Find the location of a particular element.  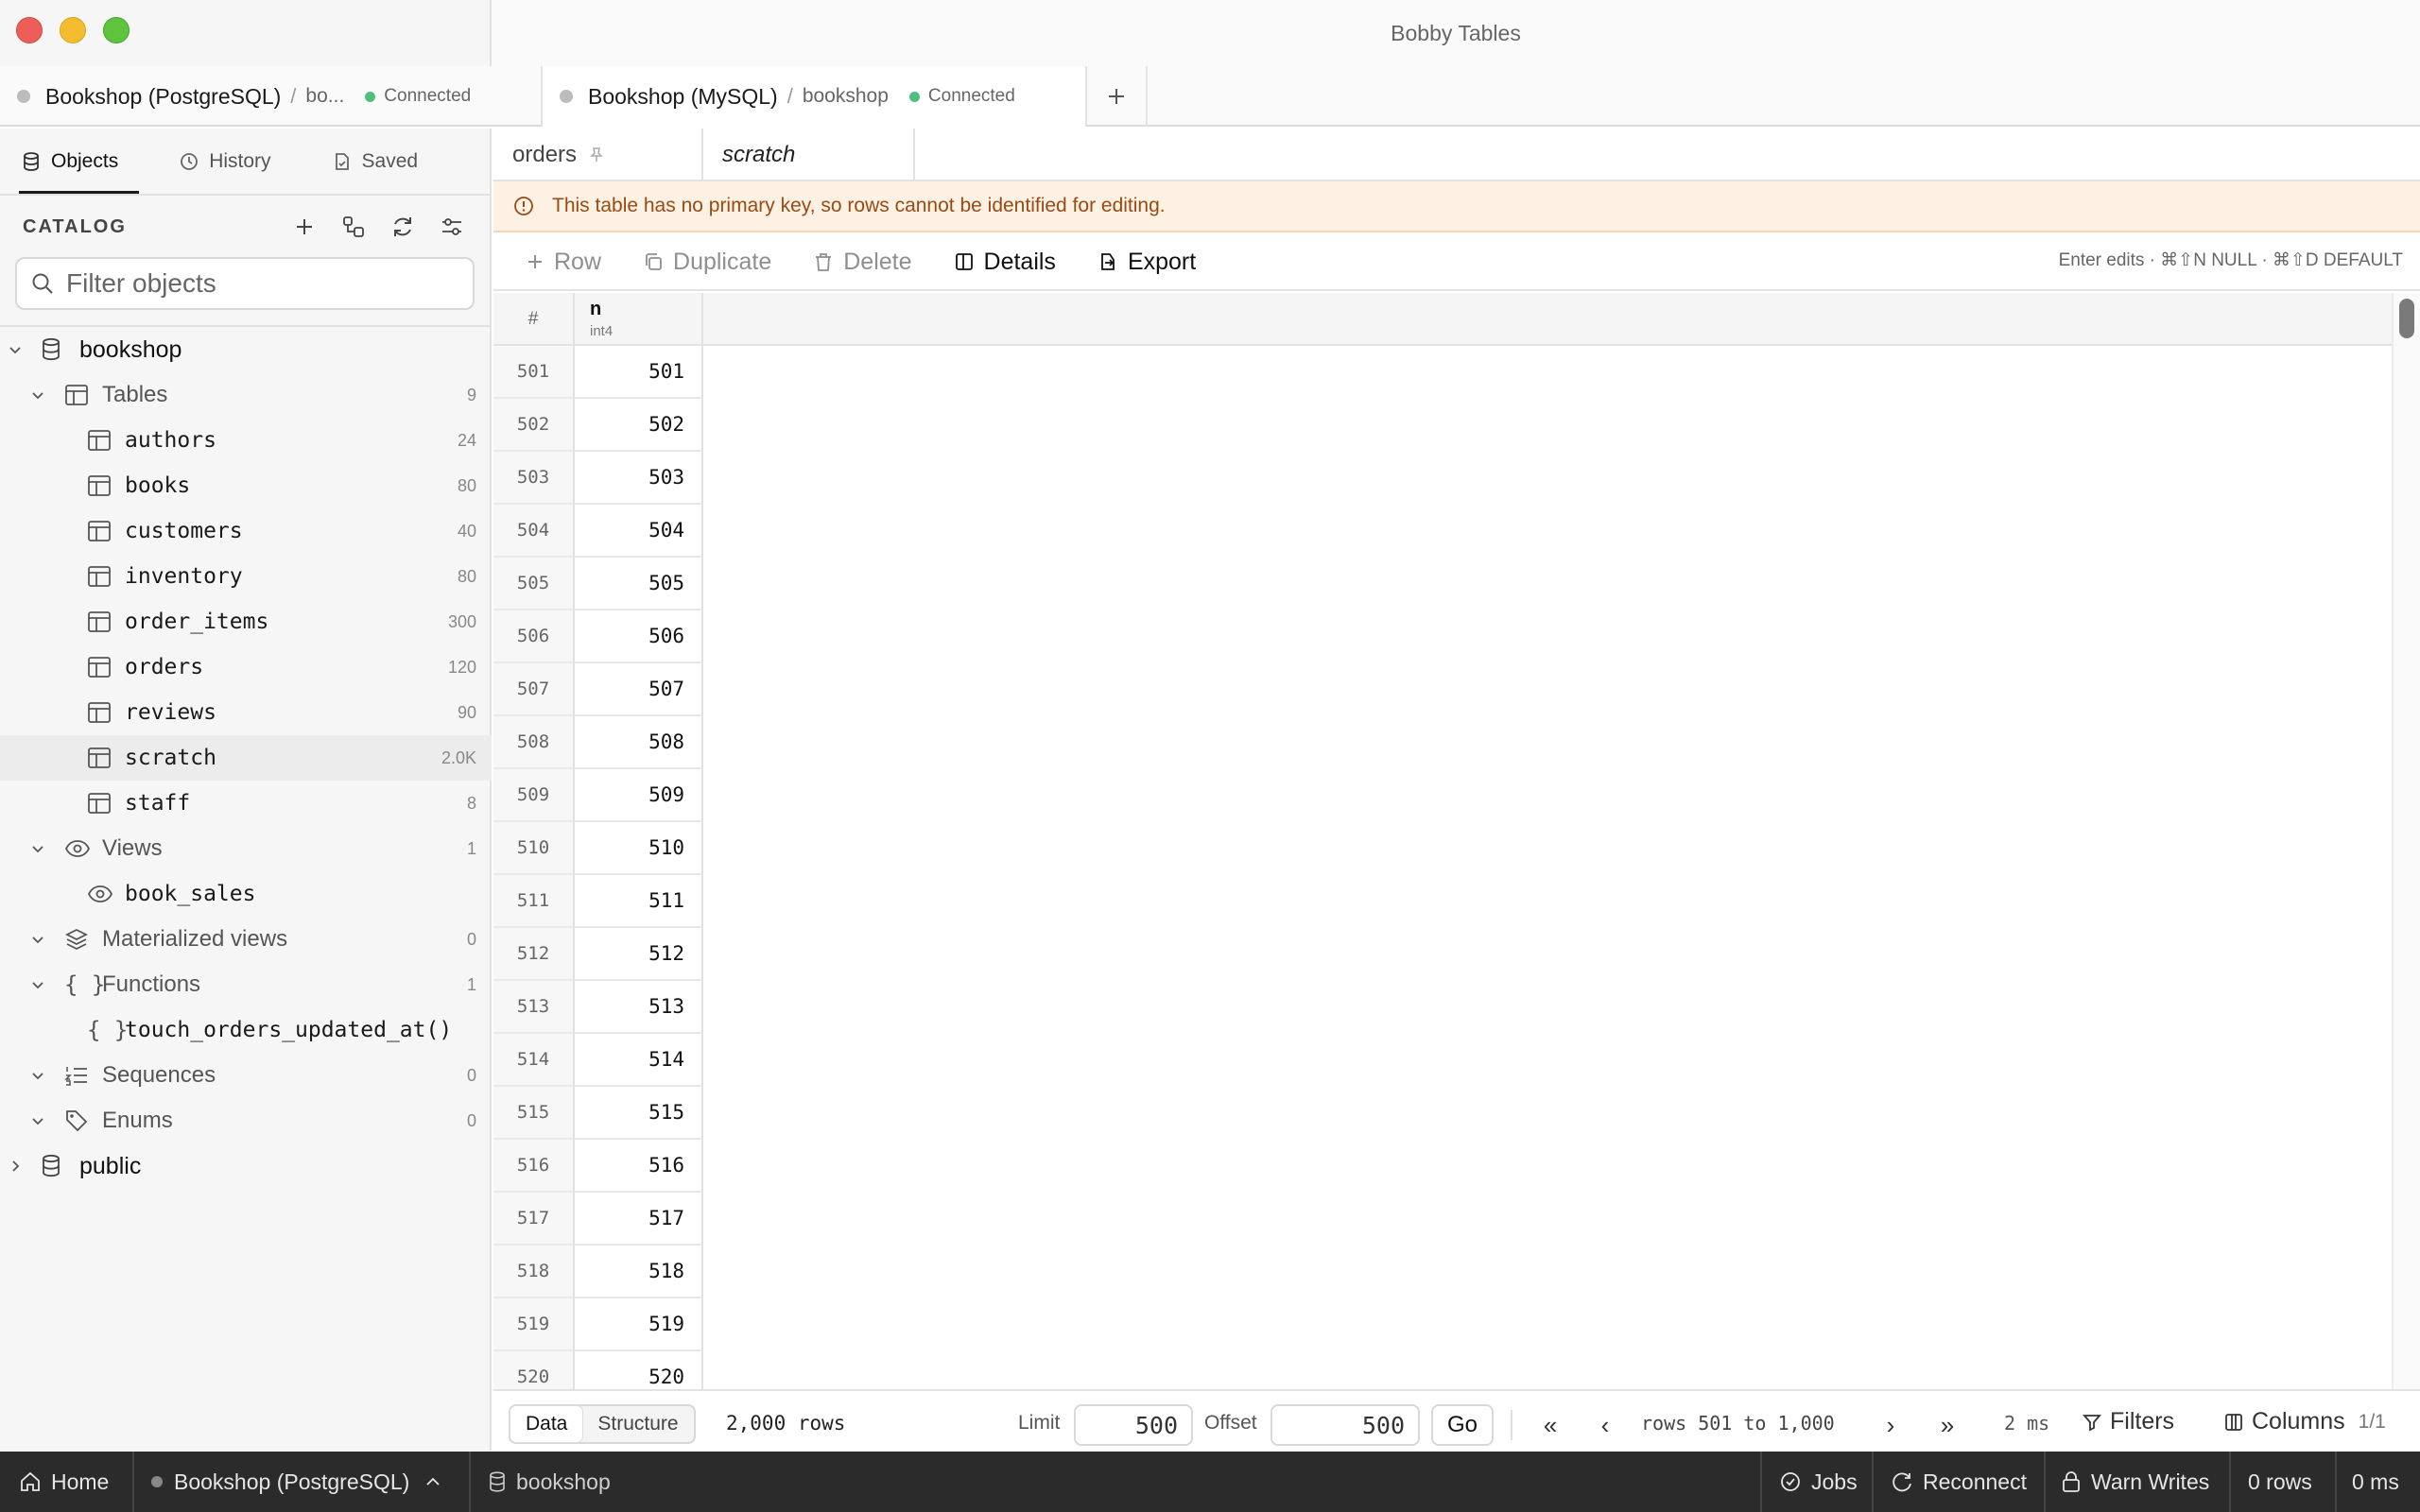

offset-input is located at coordinates (1345, 1425).